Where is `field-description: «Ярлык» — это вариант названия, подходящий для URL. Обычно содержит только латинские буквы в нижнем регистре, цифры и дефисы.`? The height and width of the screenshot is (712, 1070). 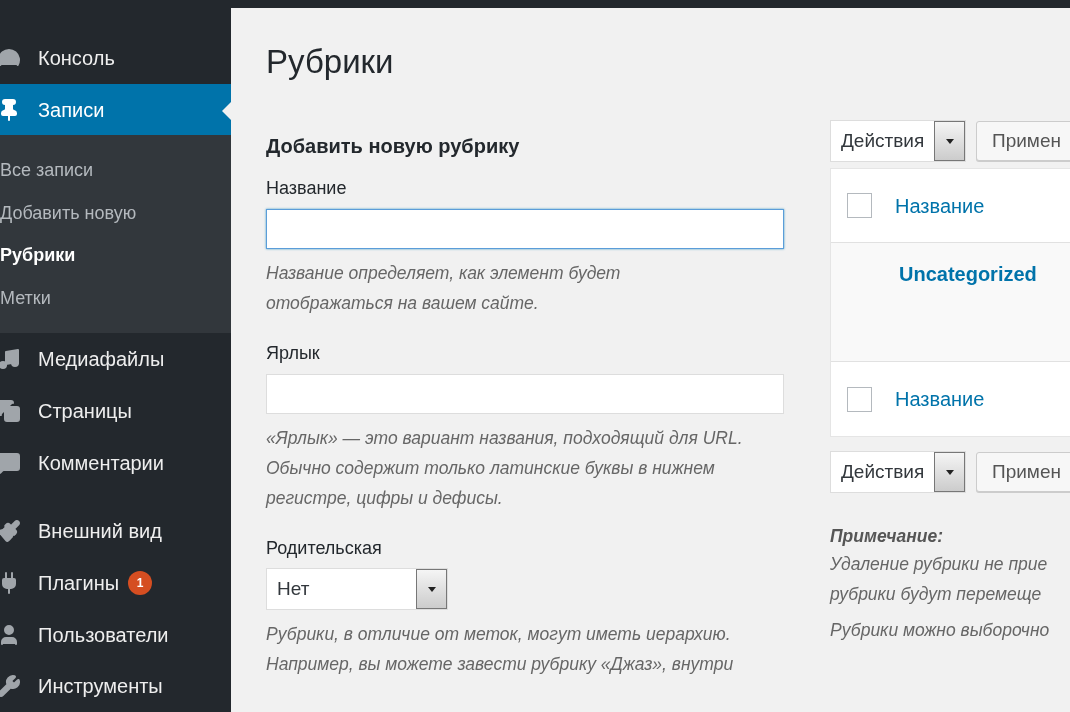 field-description: «Ярлык» — это вариант названия, подходящий для URL. Обычно содержит только латинские буквы в нижнем регистре, цифры и дефисы. is located at coordinates (504, 468).